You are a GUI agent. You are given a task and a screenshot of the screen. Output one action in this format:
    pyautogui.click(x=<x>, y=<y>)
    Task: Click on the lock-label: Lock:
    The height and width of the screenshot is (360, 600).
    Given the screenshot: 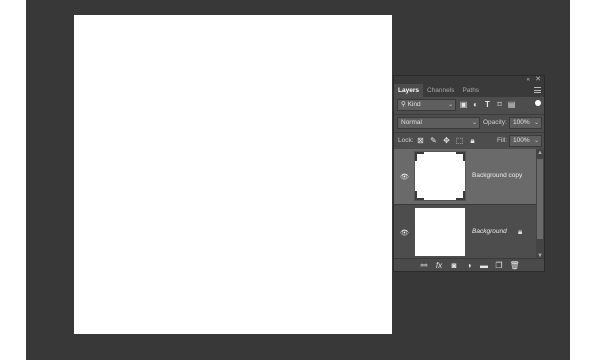 What is the action you would take?
    pyautogui.click(x=406, y=140)
    